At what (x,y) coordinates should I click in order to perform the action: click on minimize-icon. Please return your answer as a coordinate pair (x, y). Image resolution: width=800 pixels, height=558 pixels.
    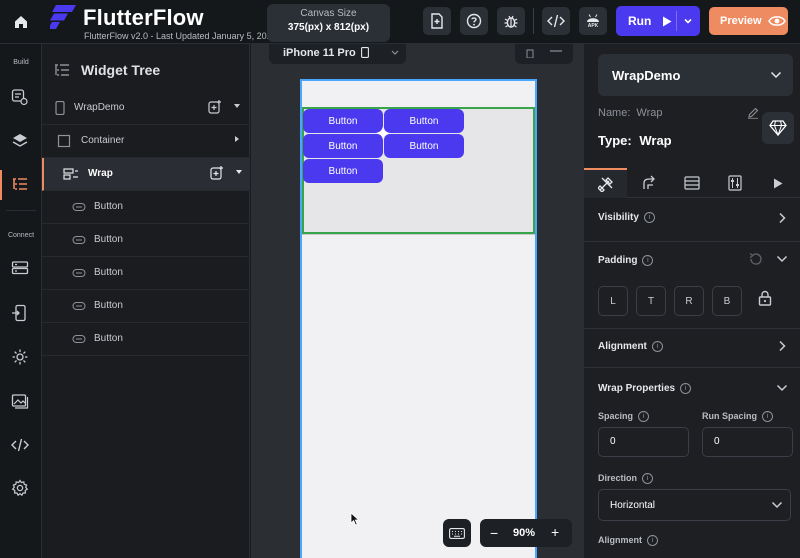
    Looking at the image, I should click on (556, 51).